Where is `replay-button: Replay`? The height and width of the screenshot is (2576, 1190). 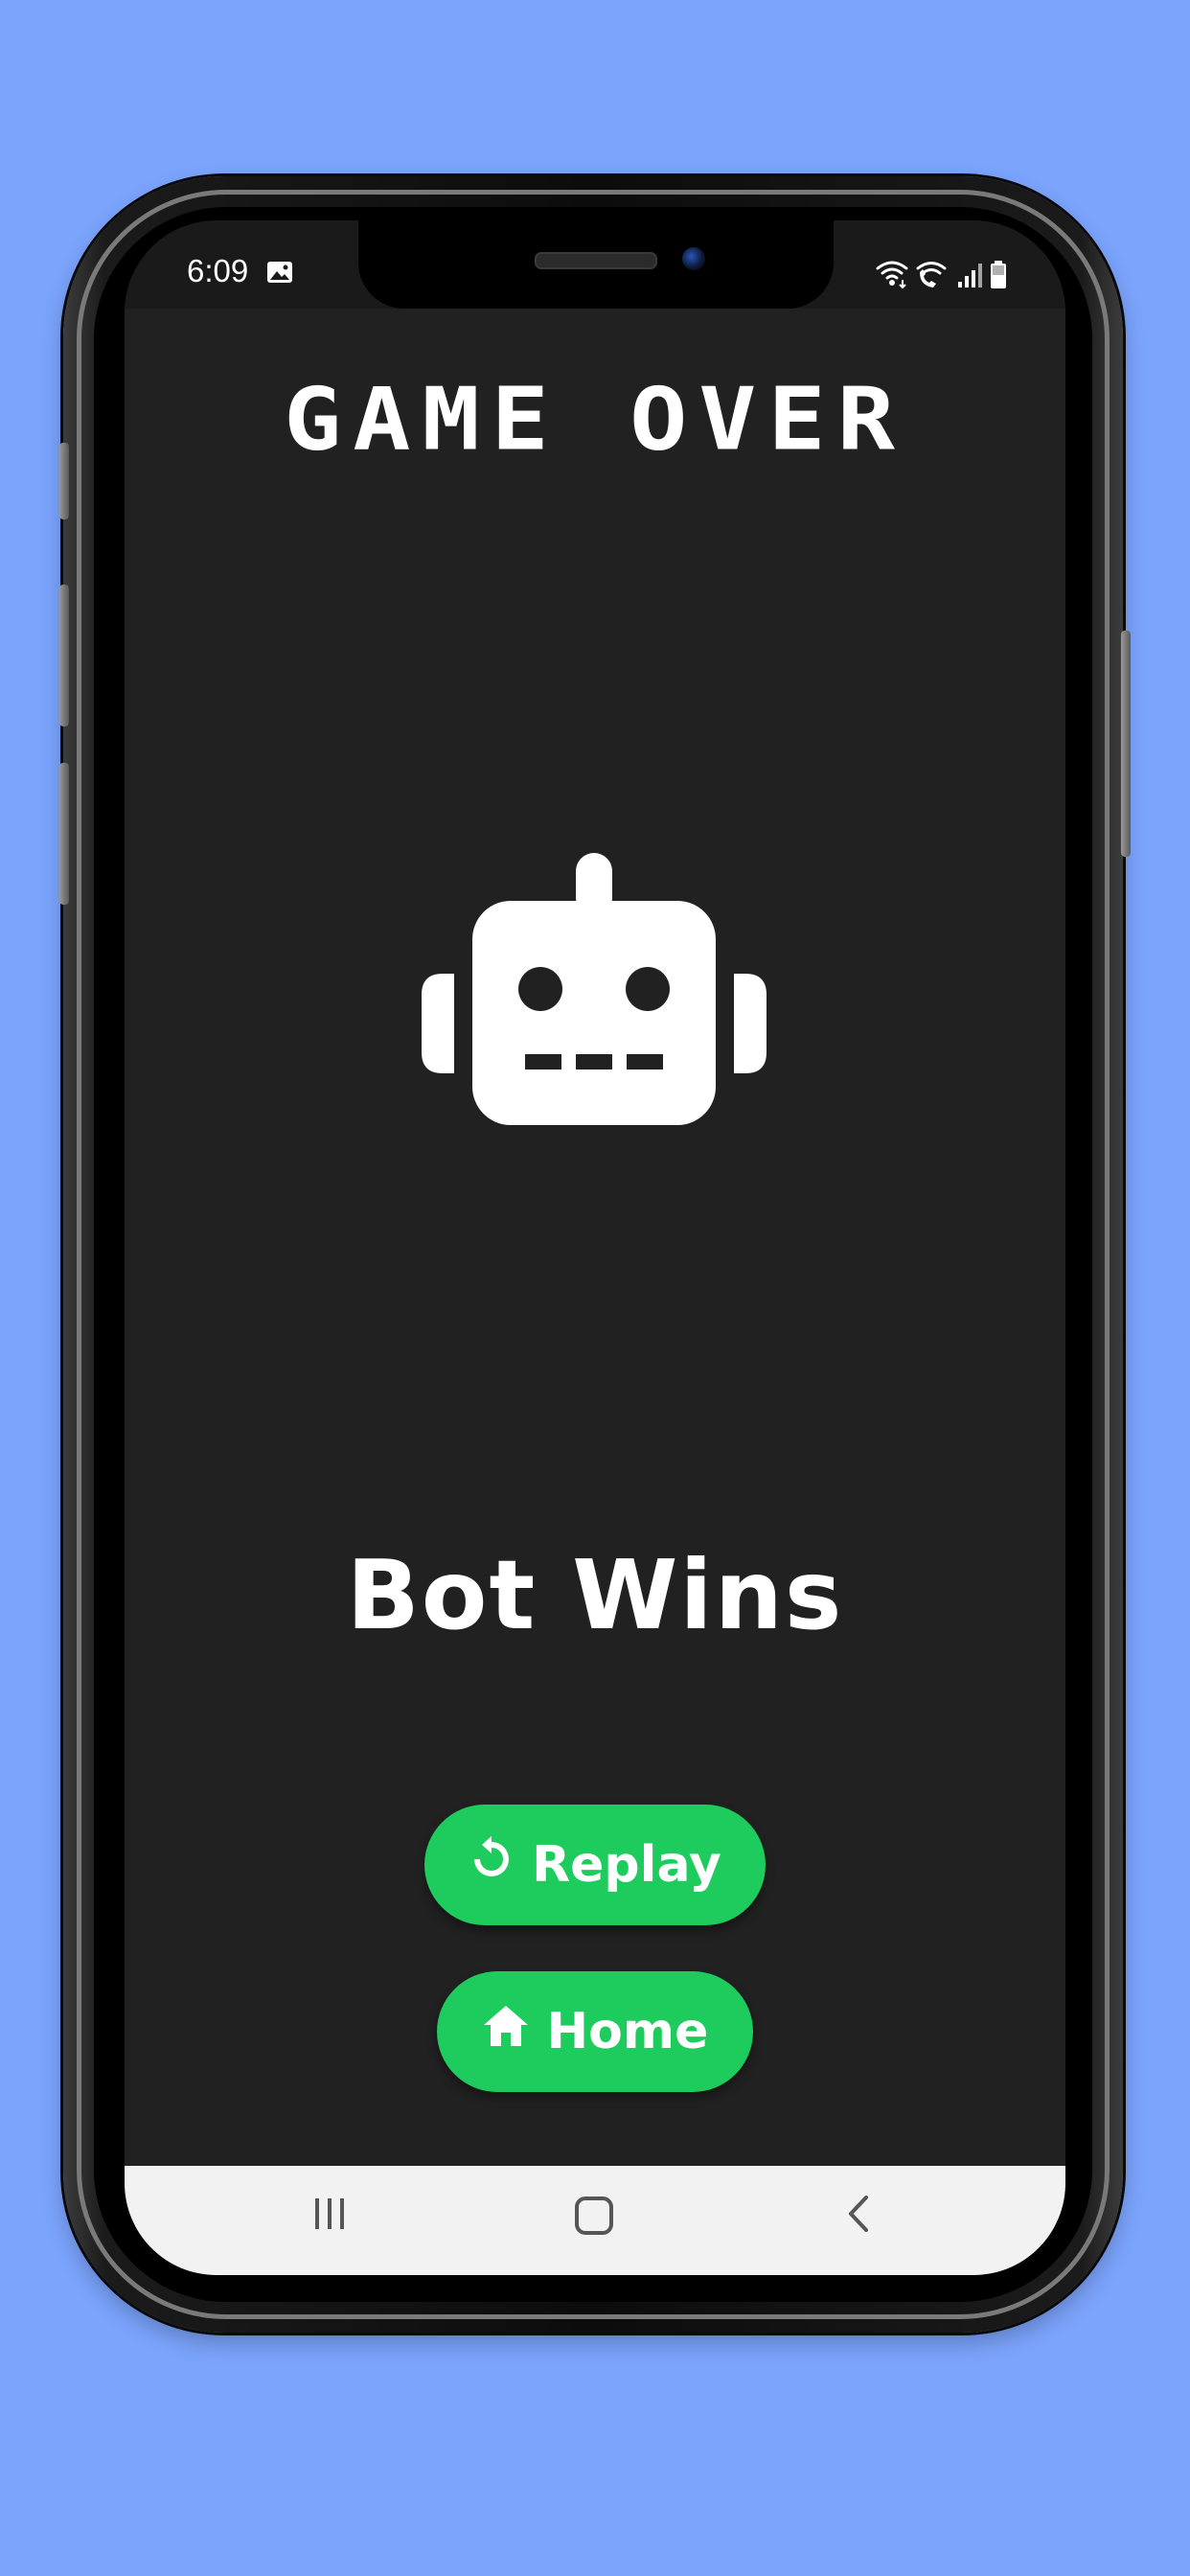 replay-button: Replay is located at coordinates (595, 1865).